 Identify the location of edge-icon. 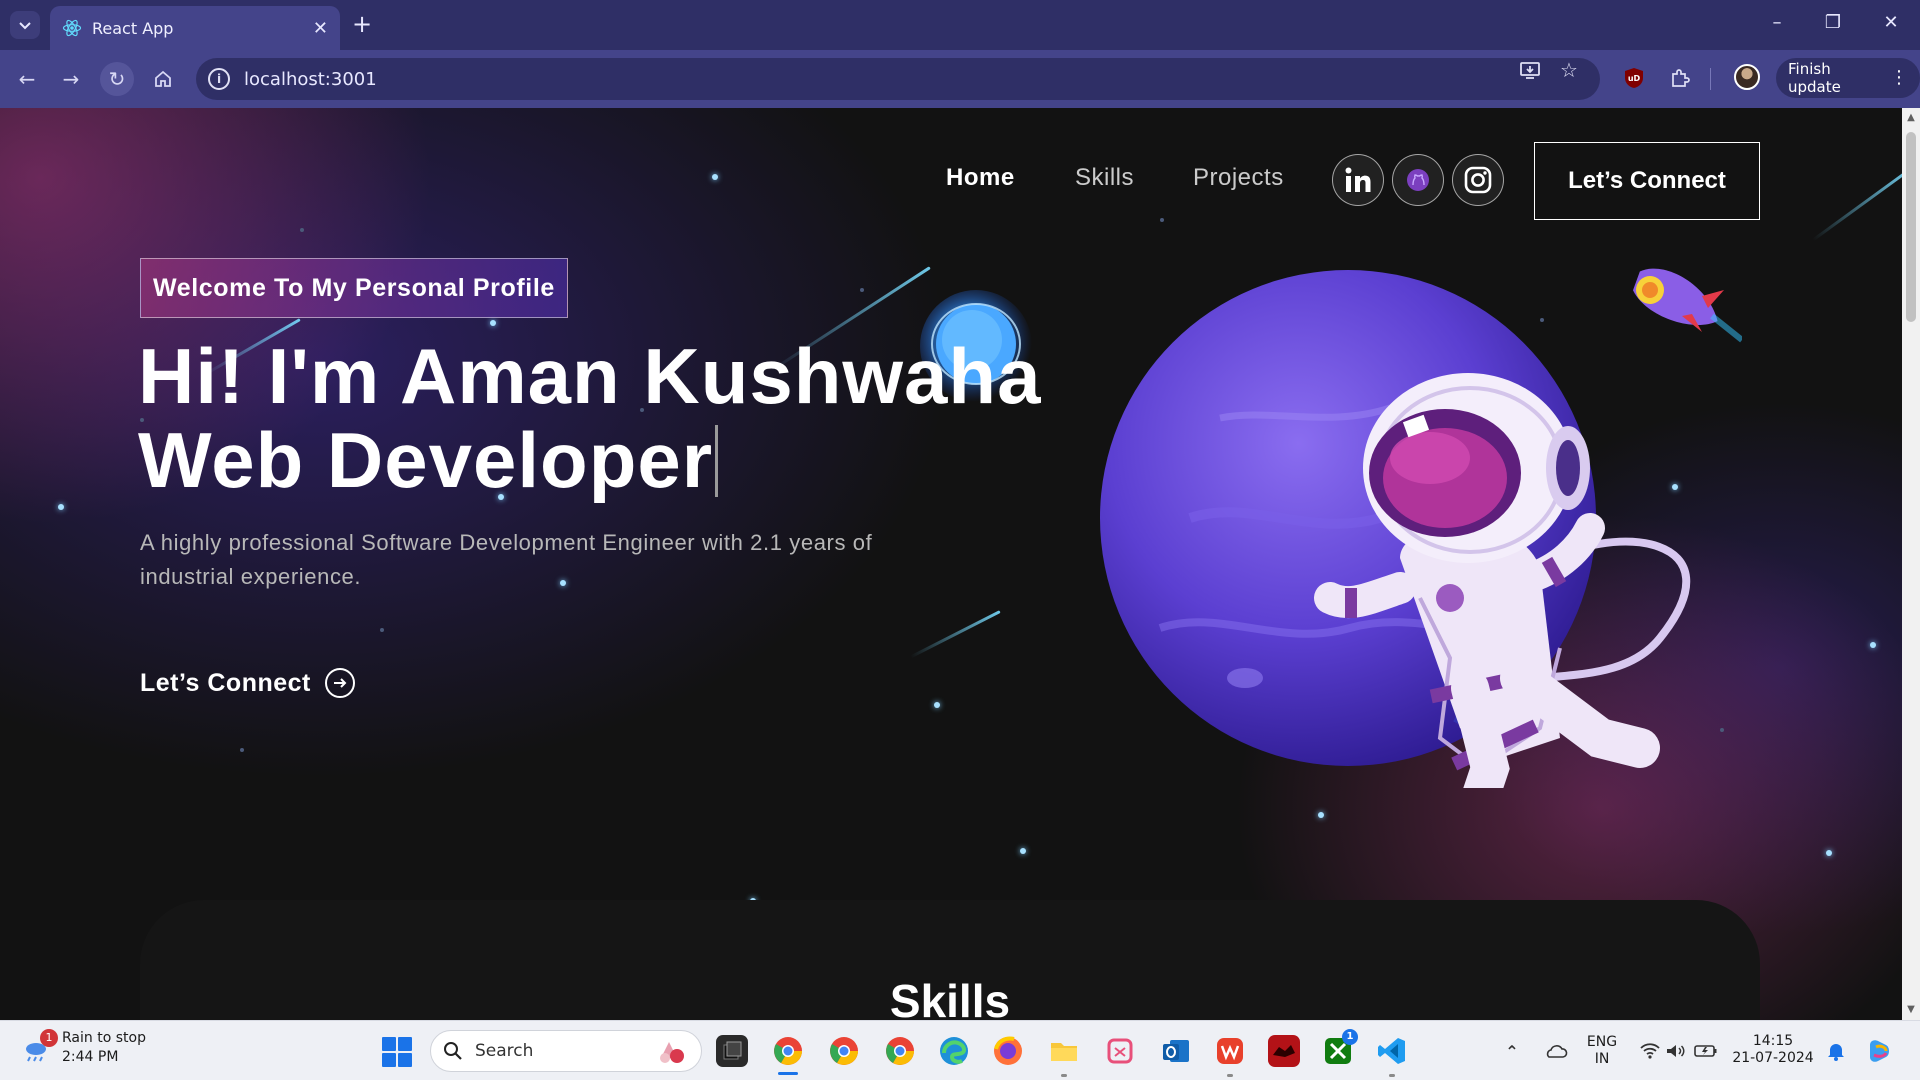
(954, 1051).